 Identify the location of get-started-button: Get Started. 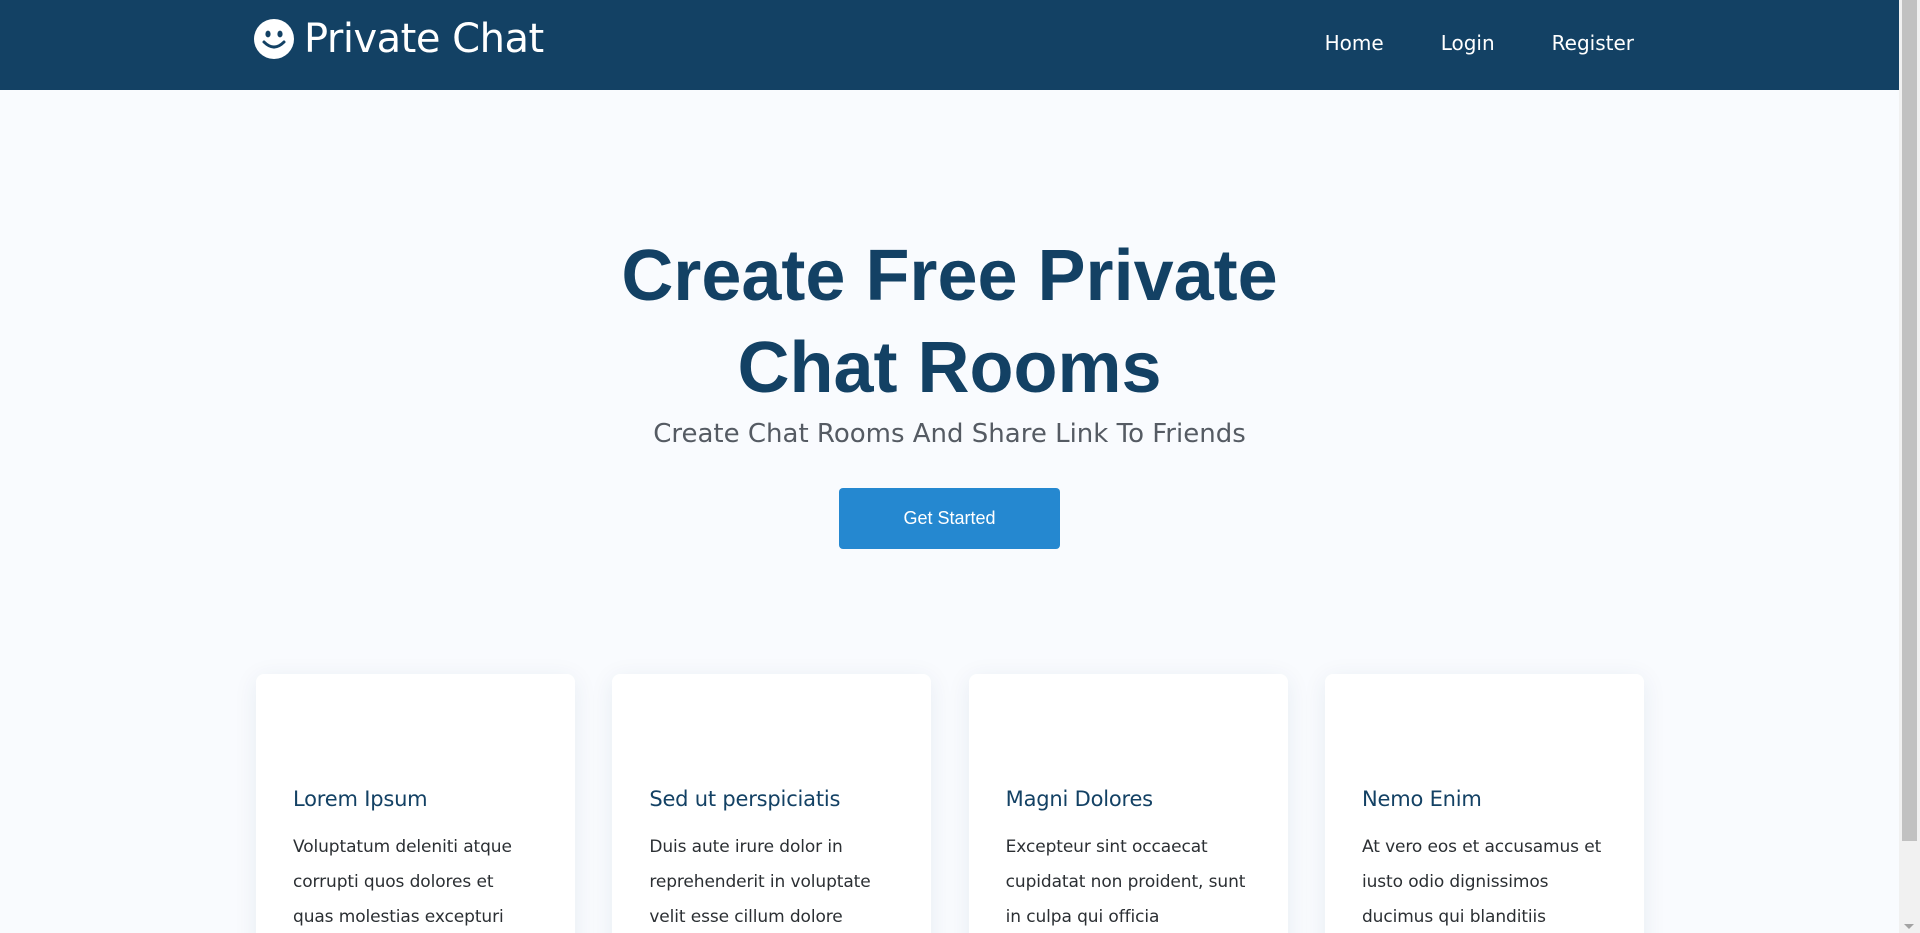
(949, 518).